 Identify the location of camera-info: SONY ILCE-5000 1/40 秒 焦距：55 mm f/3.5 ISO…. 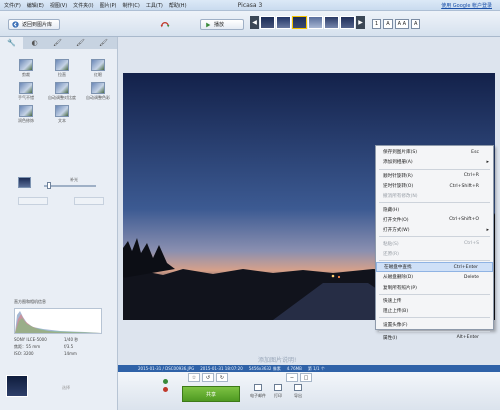
(60, 346).